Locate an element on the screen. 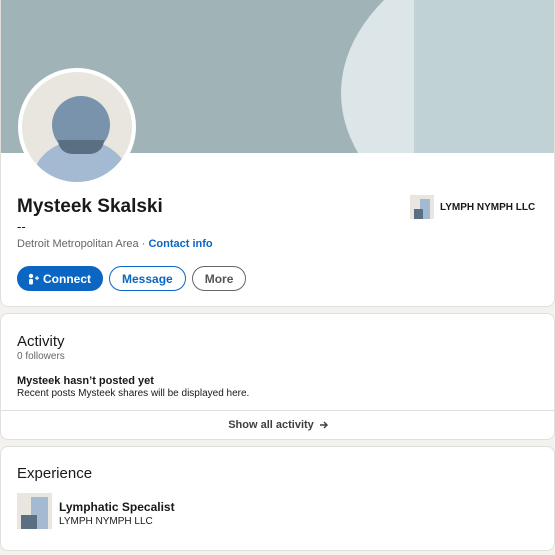  profile-avatar is located at coordinates (77, 127).